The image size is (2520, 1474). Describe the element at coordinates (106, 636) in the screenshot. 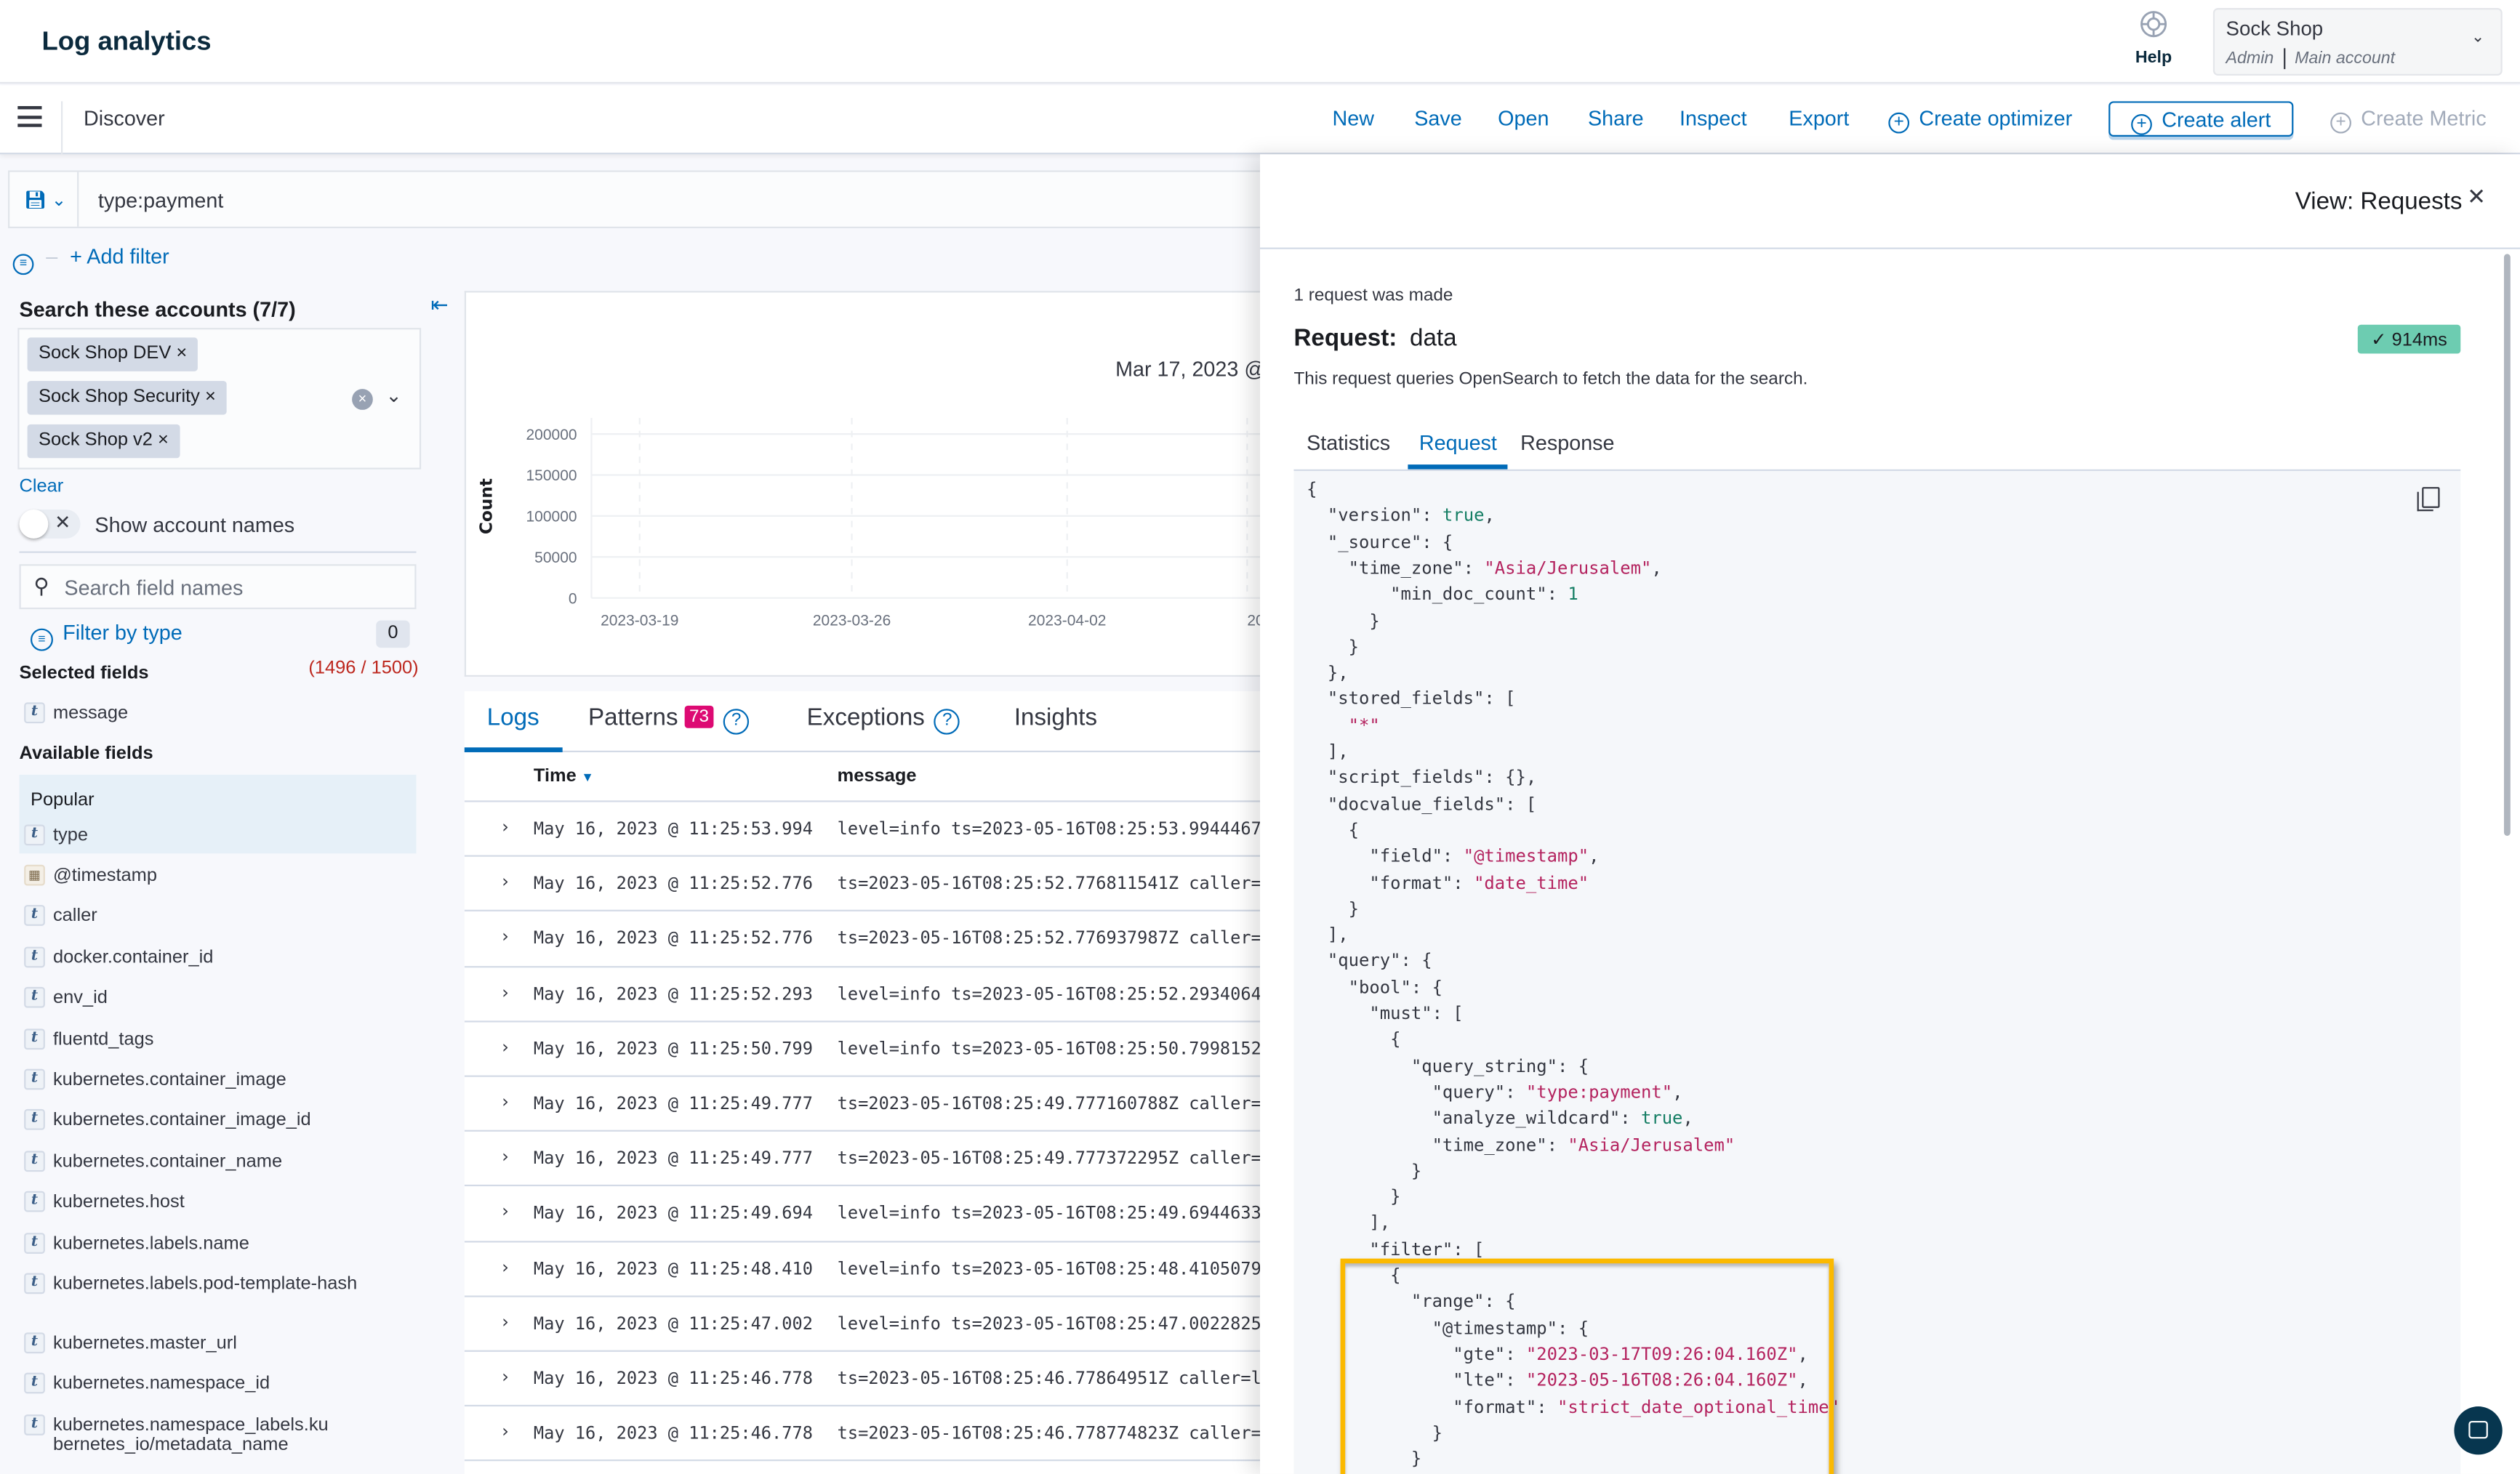

I see `filter-by-type-button: ≡ Filter by type` at that location.